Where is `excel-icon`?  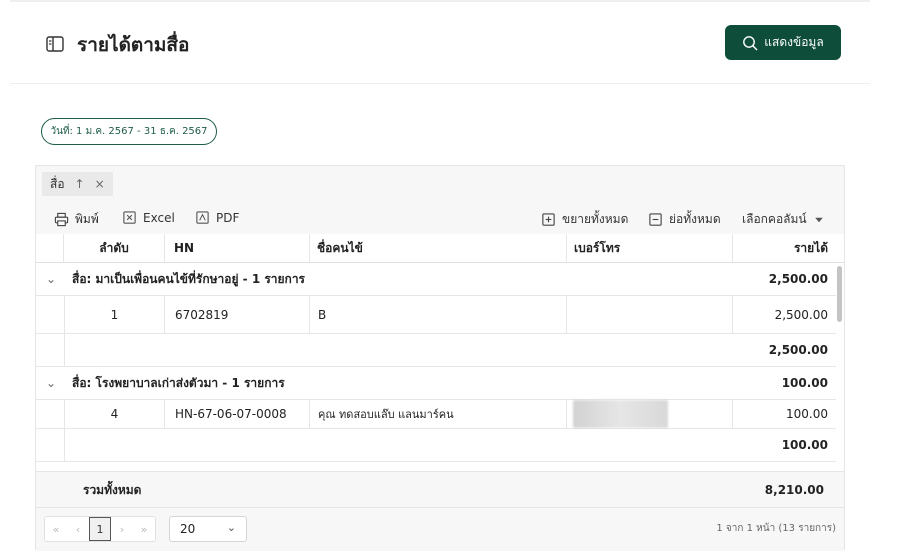
excel-icon is located at coordinates (129, 217).